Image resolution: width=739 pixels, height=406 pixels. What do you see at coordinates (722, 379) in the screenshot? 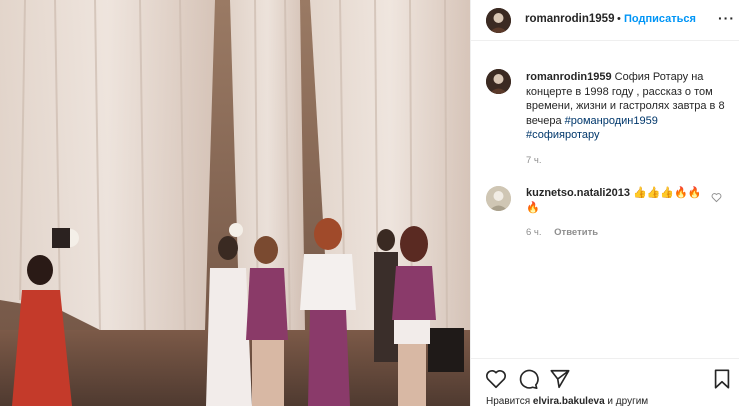
I see `bookmark-icon` at bounding box center [722, 379].